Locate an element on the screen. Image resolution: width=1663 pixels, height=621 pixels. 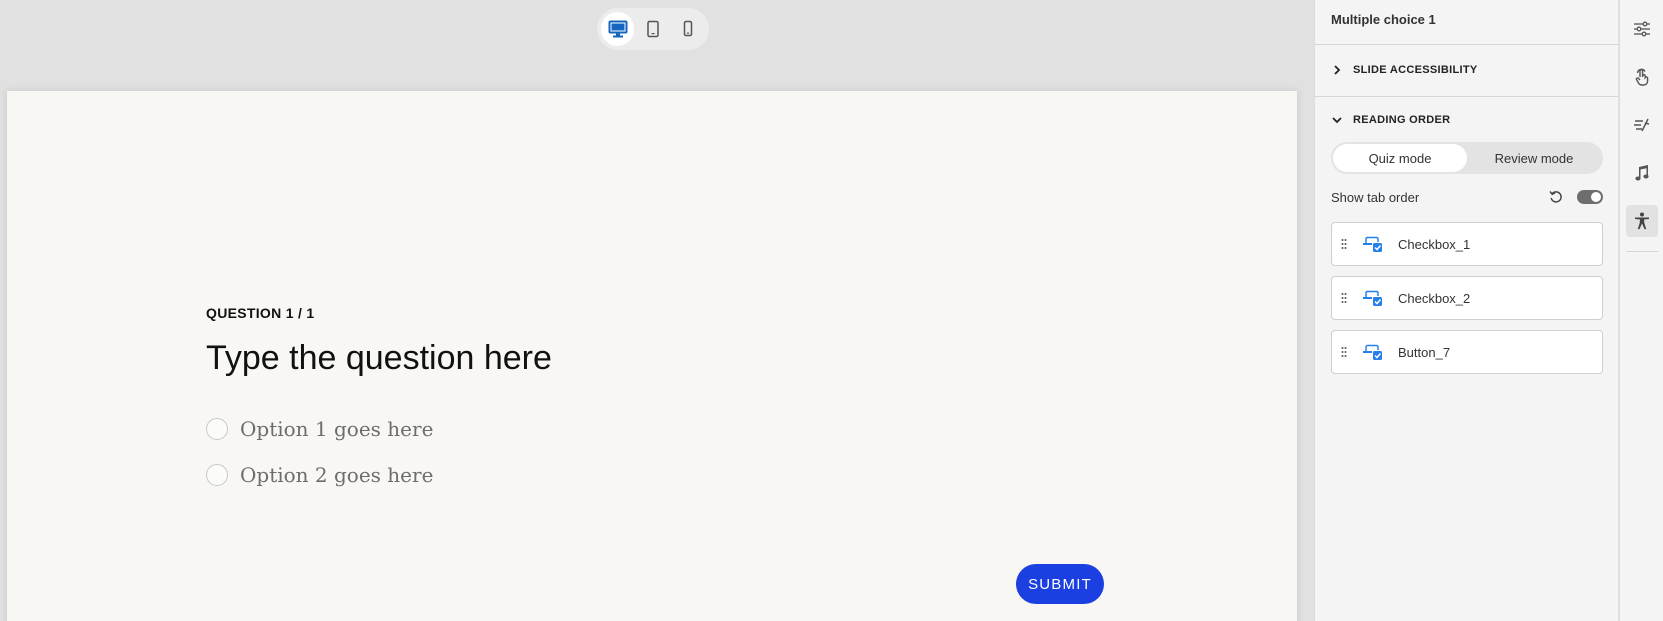
sliders-icon is located at coordinates (1642, 29).